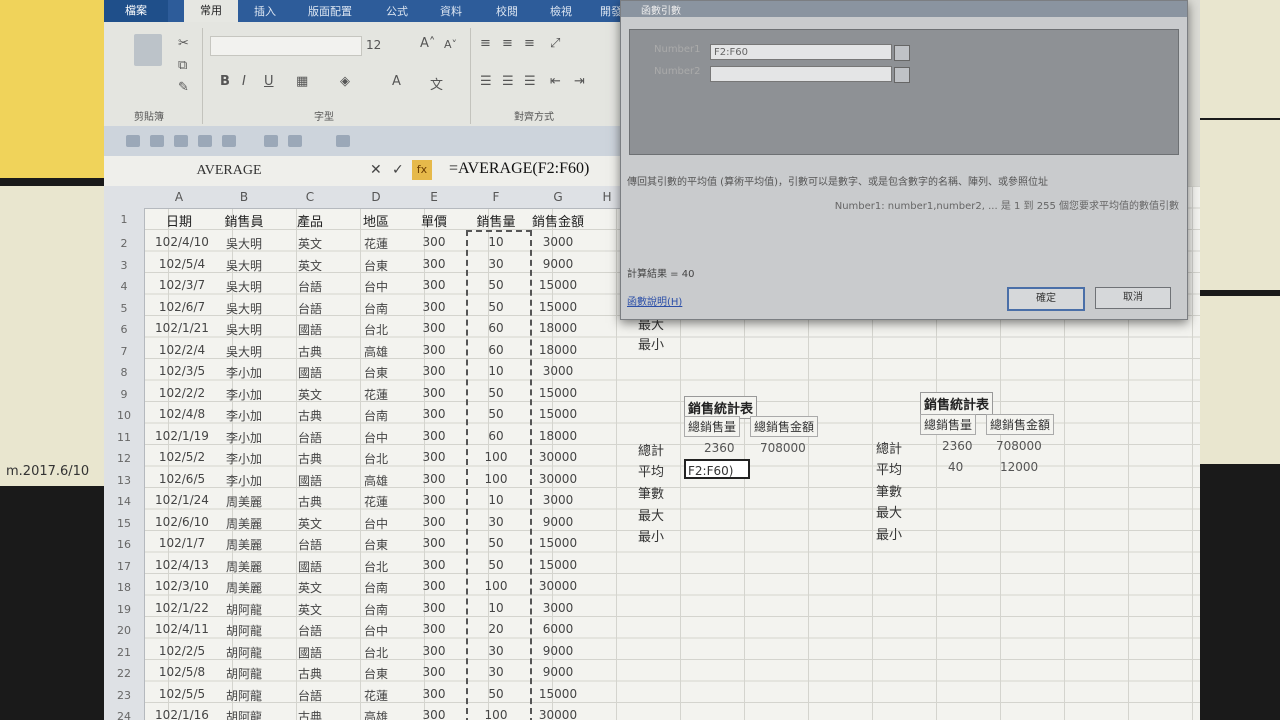 This screenshot has height=720, width=1280. I want to click on table-cell: 102/1/22, so click(182, 608).